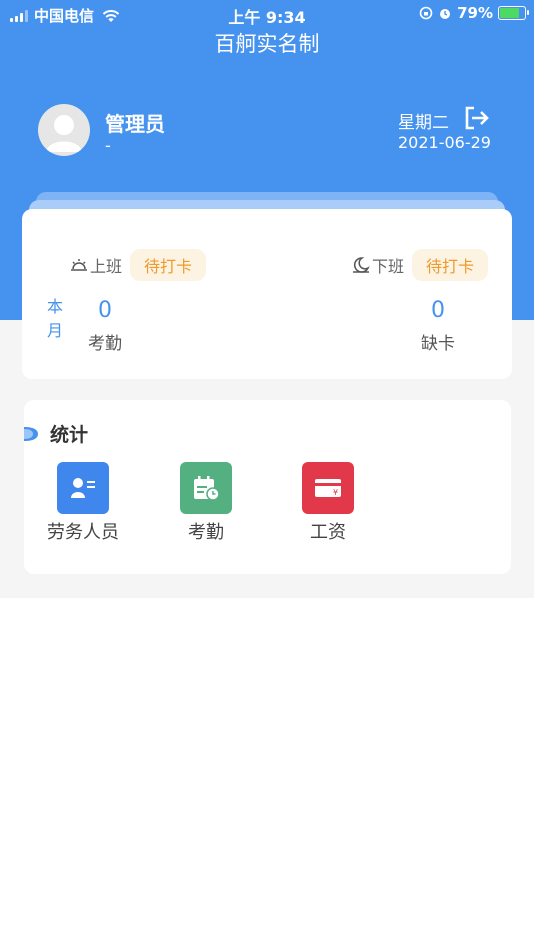 The image size is (534, 950). I want to click on statistics-header: 统计, so click(56, 433).